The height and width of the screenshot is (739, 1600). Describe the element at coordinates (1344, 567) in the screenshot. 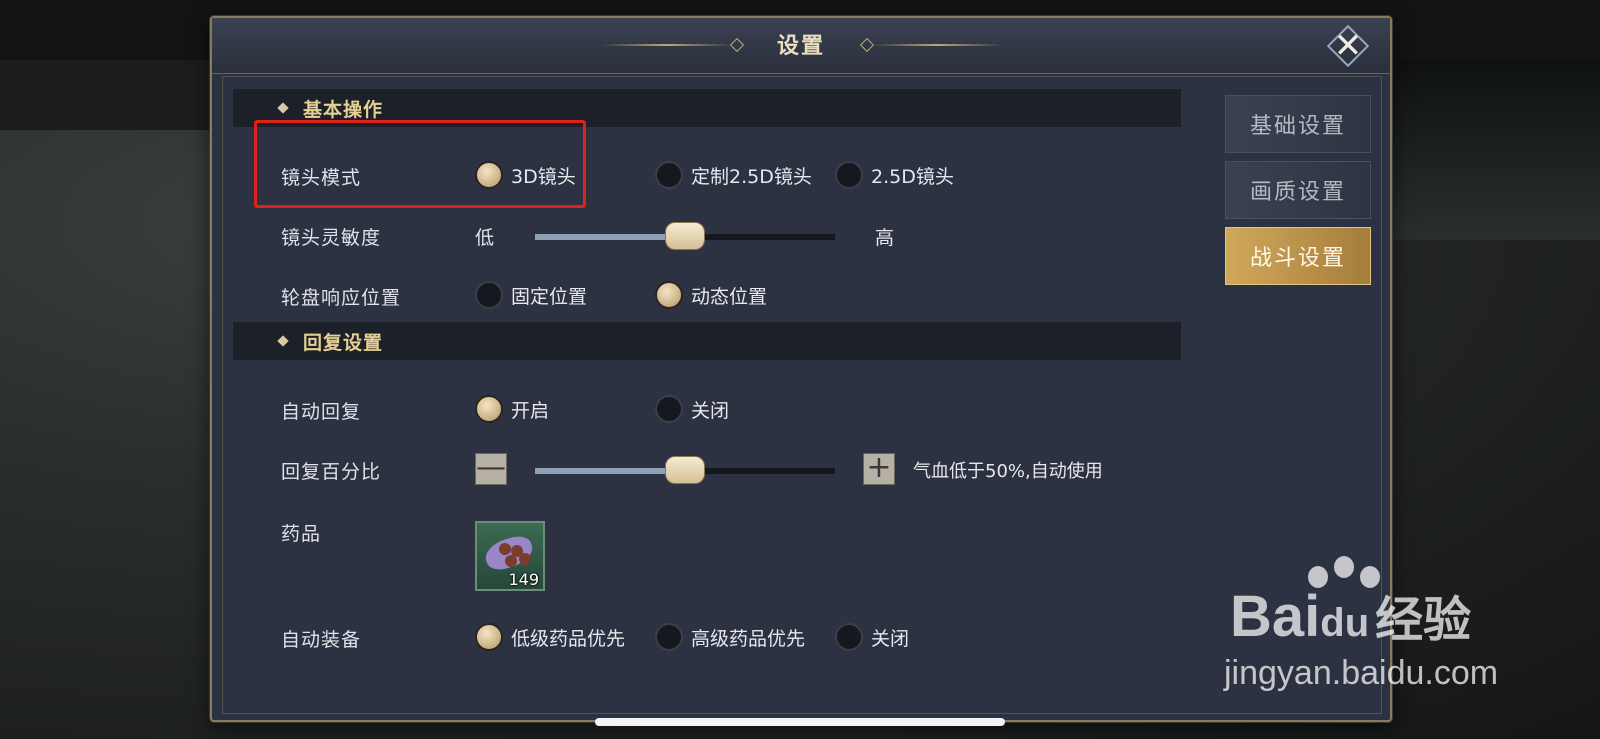

I see `watermark-paw-icon` at that location.